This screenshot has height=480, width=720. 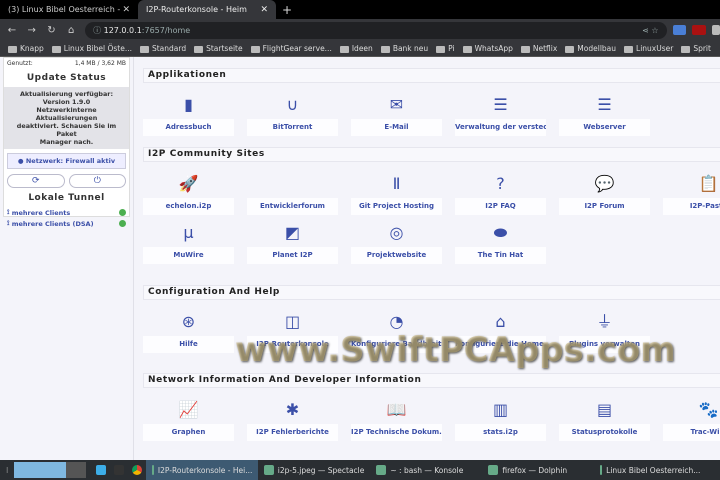 I want to click on status-dot, so click(x=122, y=223).